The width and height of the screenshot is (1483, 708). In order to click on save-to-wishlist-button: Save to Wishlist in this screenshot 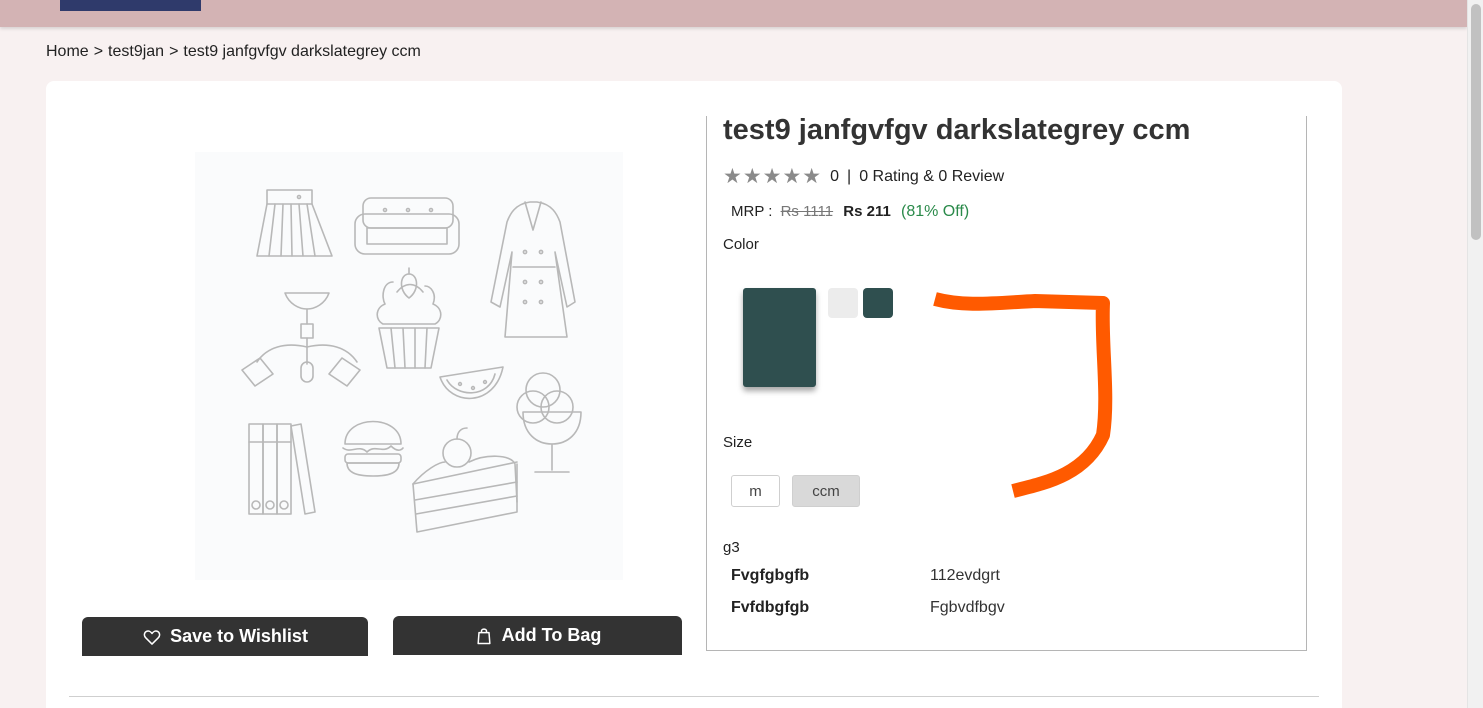, I will do `click(225, 636)`.